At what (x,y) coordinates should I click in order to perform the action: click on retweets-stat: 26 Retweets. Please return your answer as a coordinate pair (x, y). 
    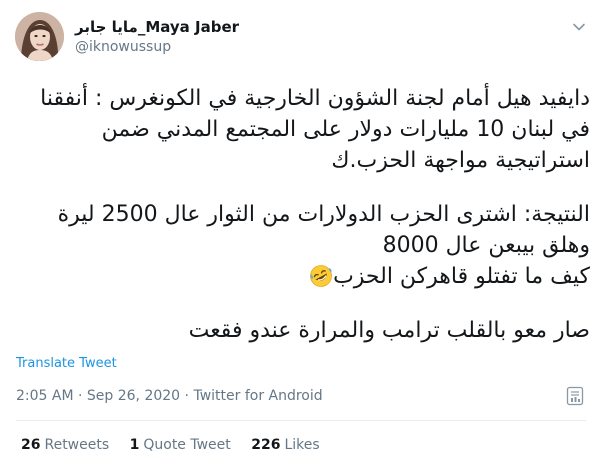
    Looking at the image, I should click on (65, 445).